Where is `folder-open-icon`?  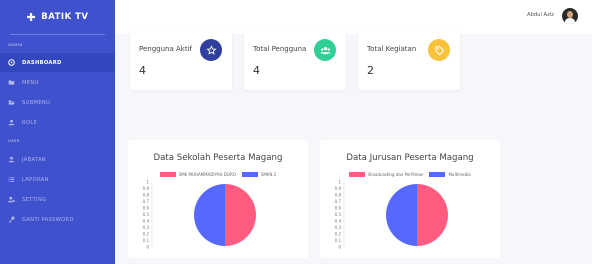 folder-open-icon is located at coordinates (11, 102).